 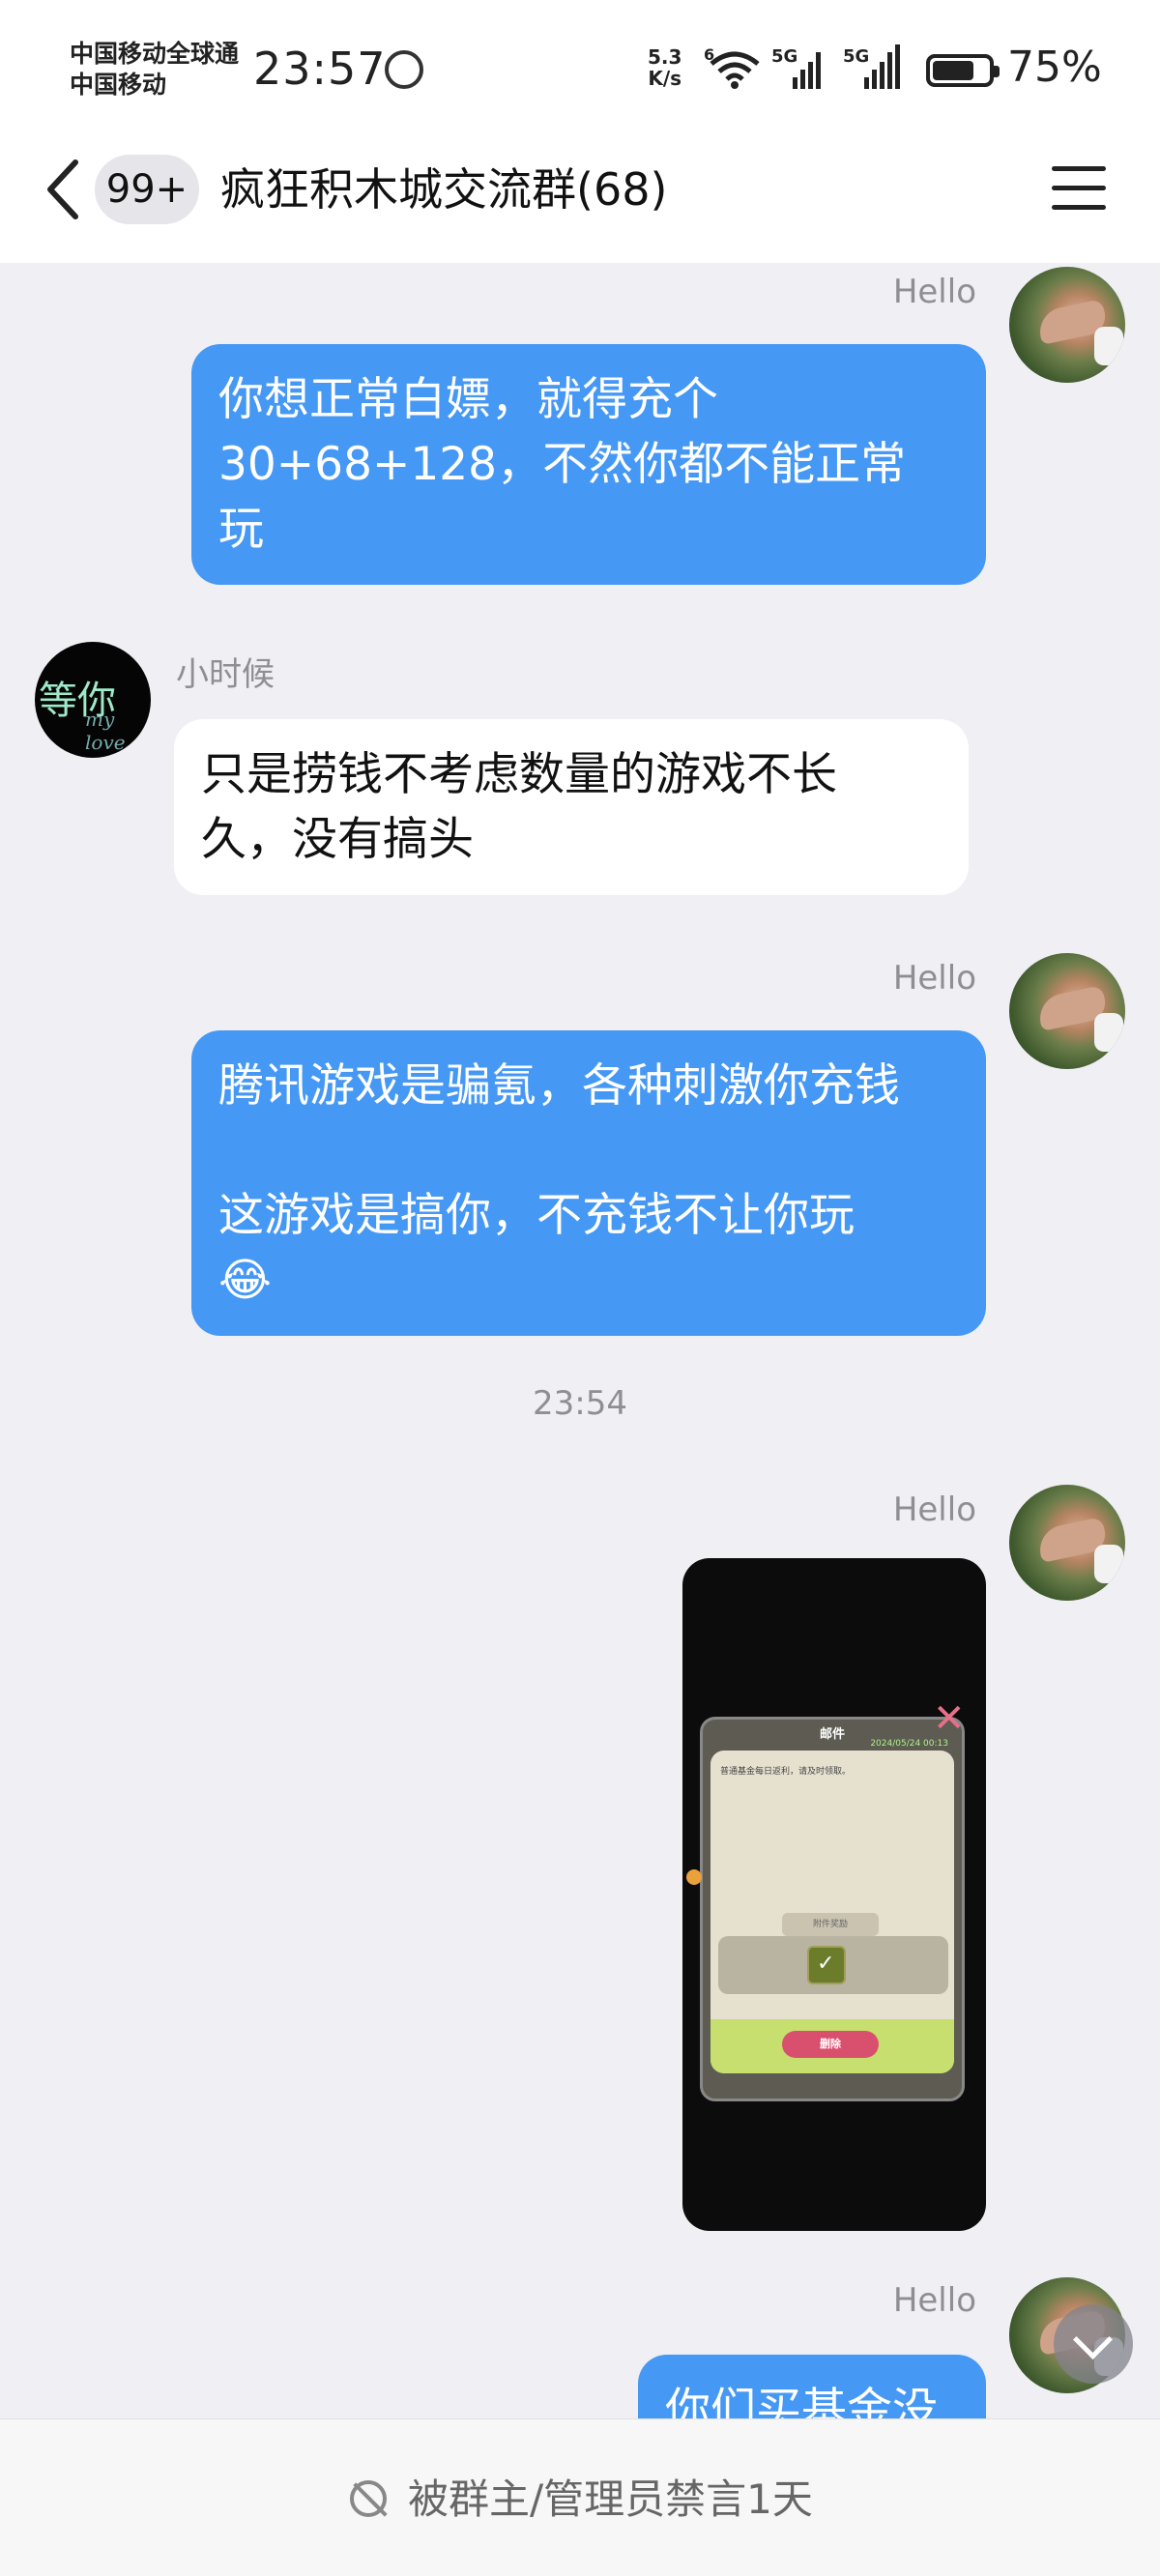 I want to click on mail-delete-button: 删除, so click(x=830, y=2044).